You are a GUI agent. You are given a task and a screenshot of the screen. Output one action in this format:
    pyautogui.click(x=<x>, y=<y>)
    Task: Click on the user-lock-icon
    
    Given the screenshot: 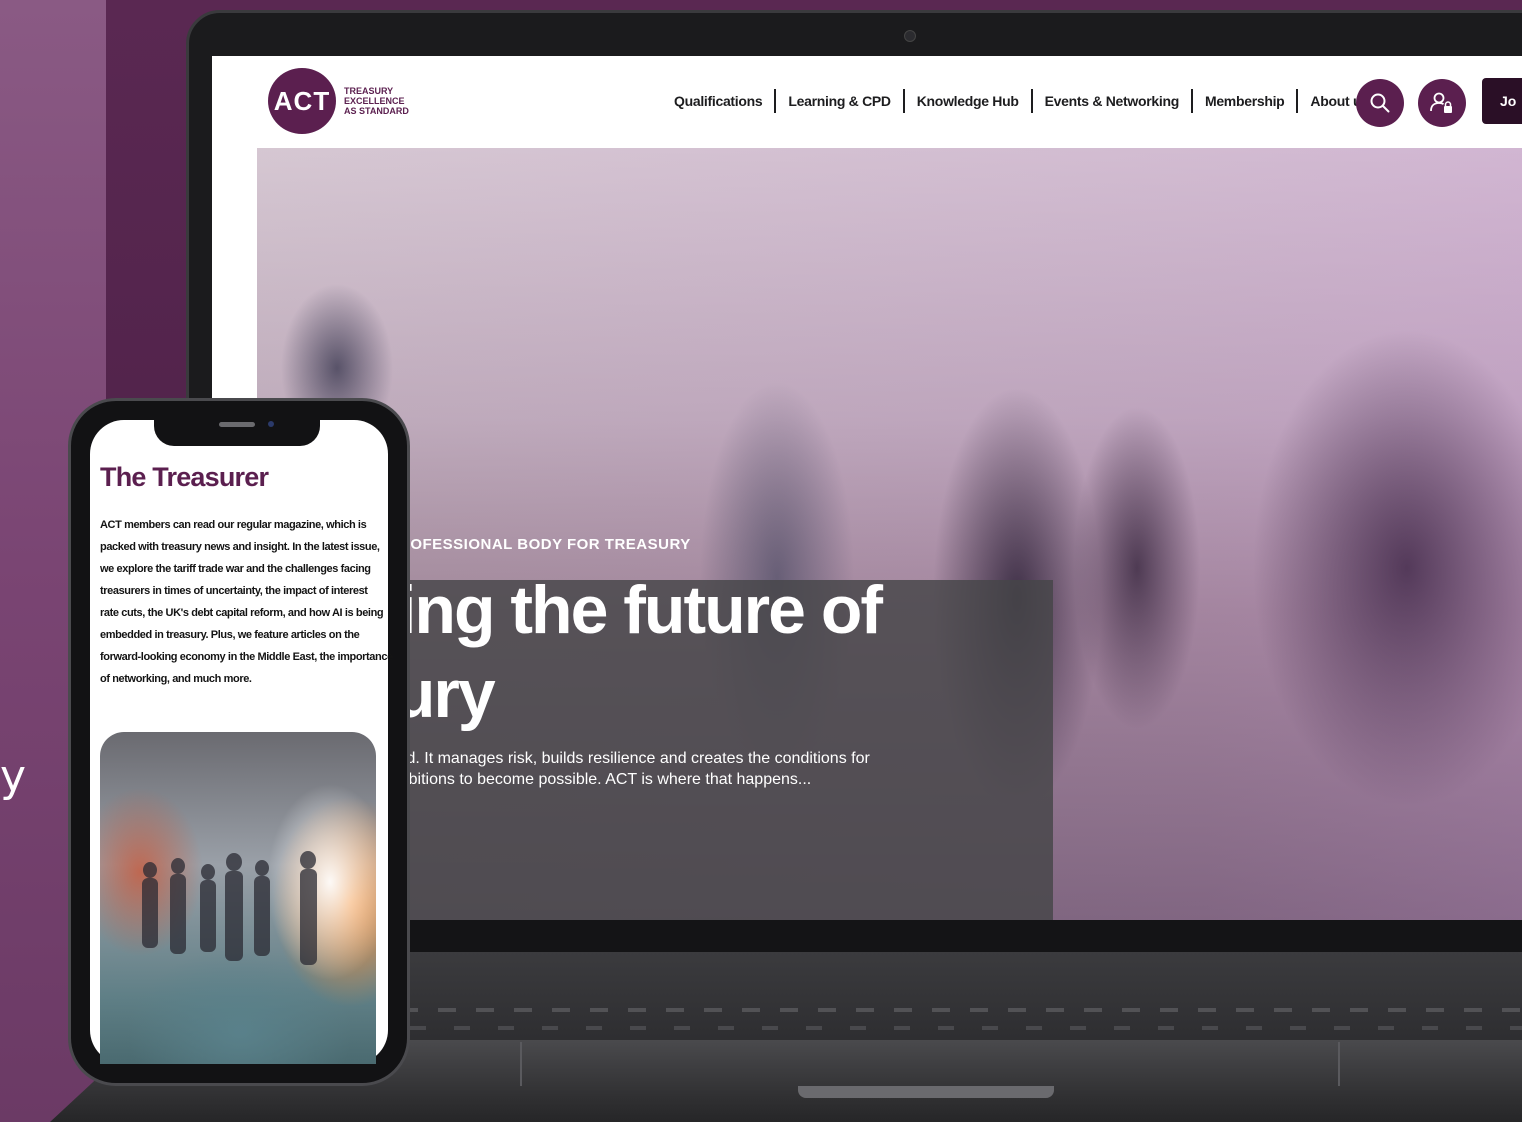 What is the action you would take?
    pyautogui.click(x=1441, y=102)
    